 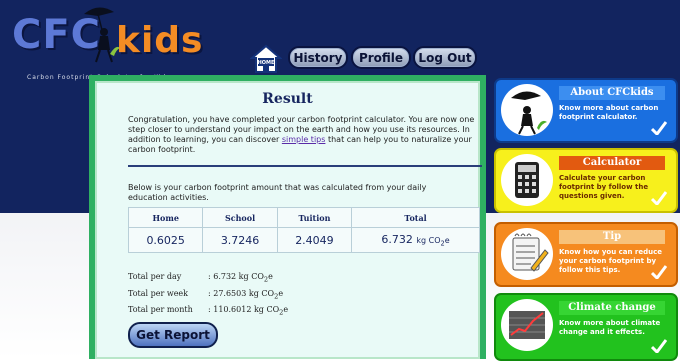 I want to click on total-per-month: Total per month: 110.6012 kg CO2e, so click(x=208, y=311).